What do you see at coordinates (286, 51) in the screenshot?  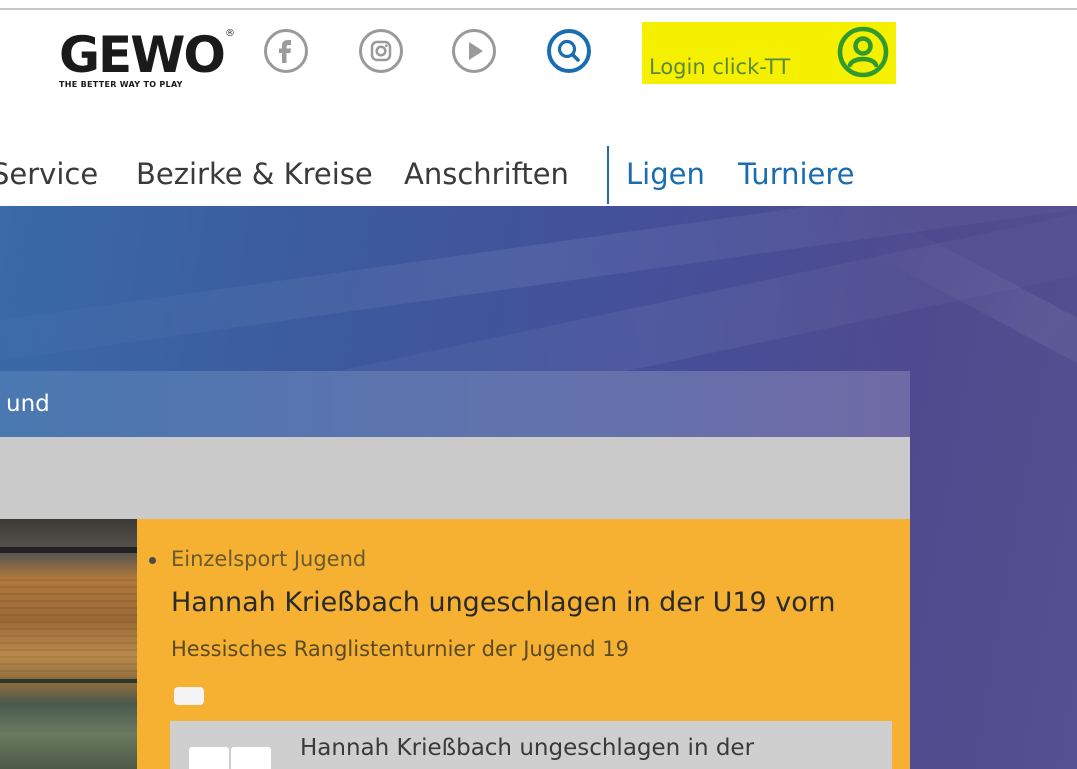 I see `facebook-icon` at bounding box center [286, 51].